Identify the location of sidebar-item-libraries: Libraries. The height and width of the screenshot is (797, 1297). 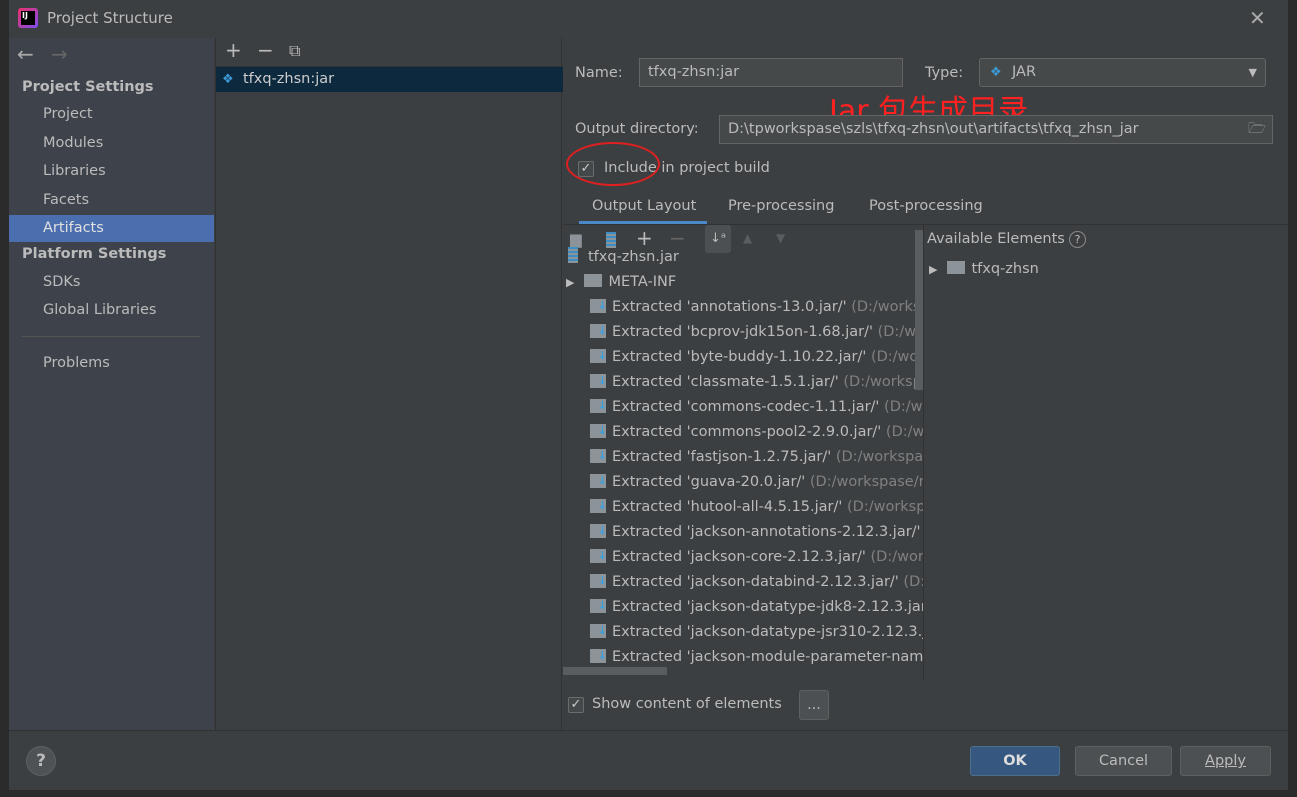
(111, 171).